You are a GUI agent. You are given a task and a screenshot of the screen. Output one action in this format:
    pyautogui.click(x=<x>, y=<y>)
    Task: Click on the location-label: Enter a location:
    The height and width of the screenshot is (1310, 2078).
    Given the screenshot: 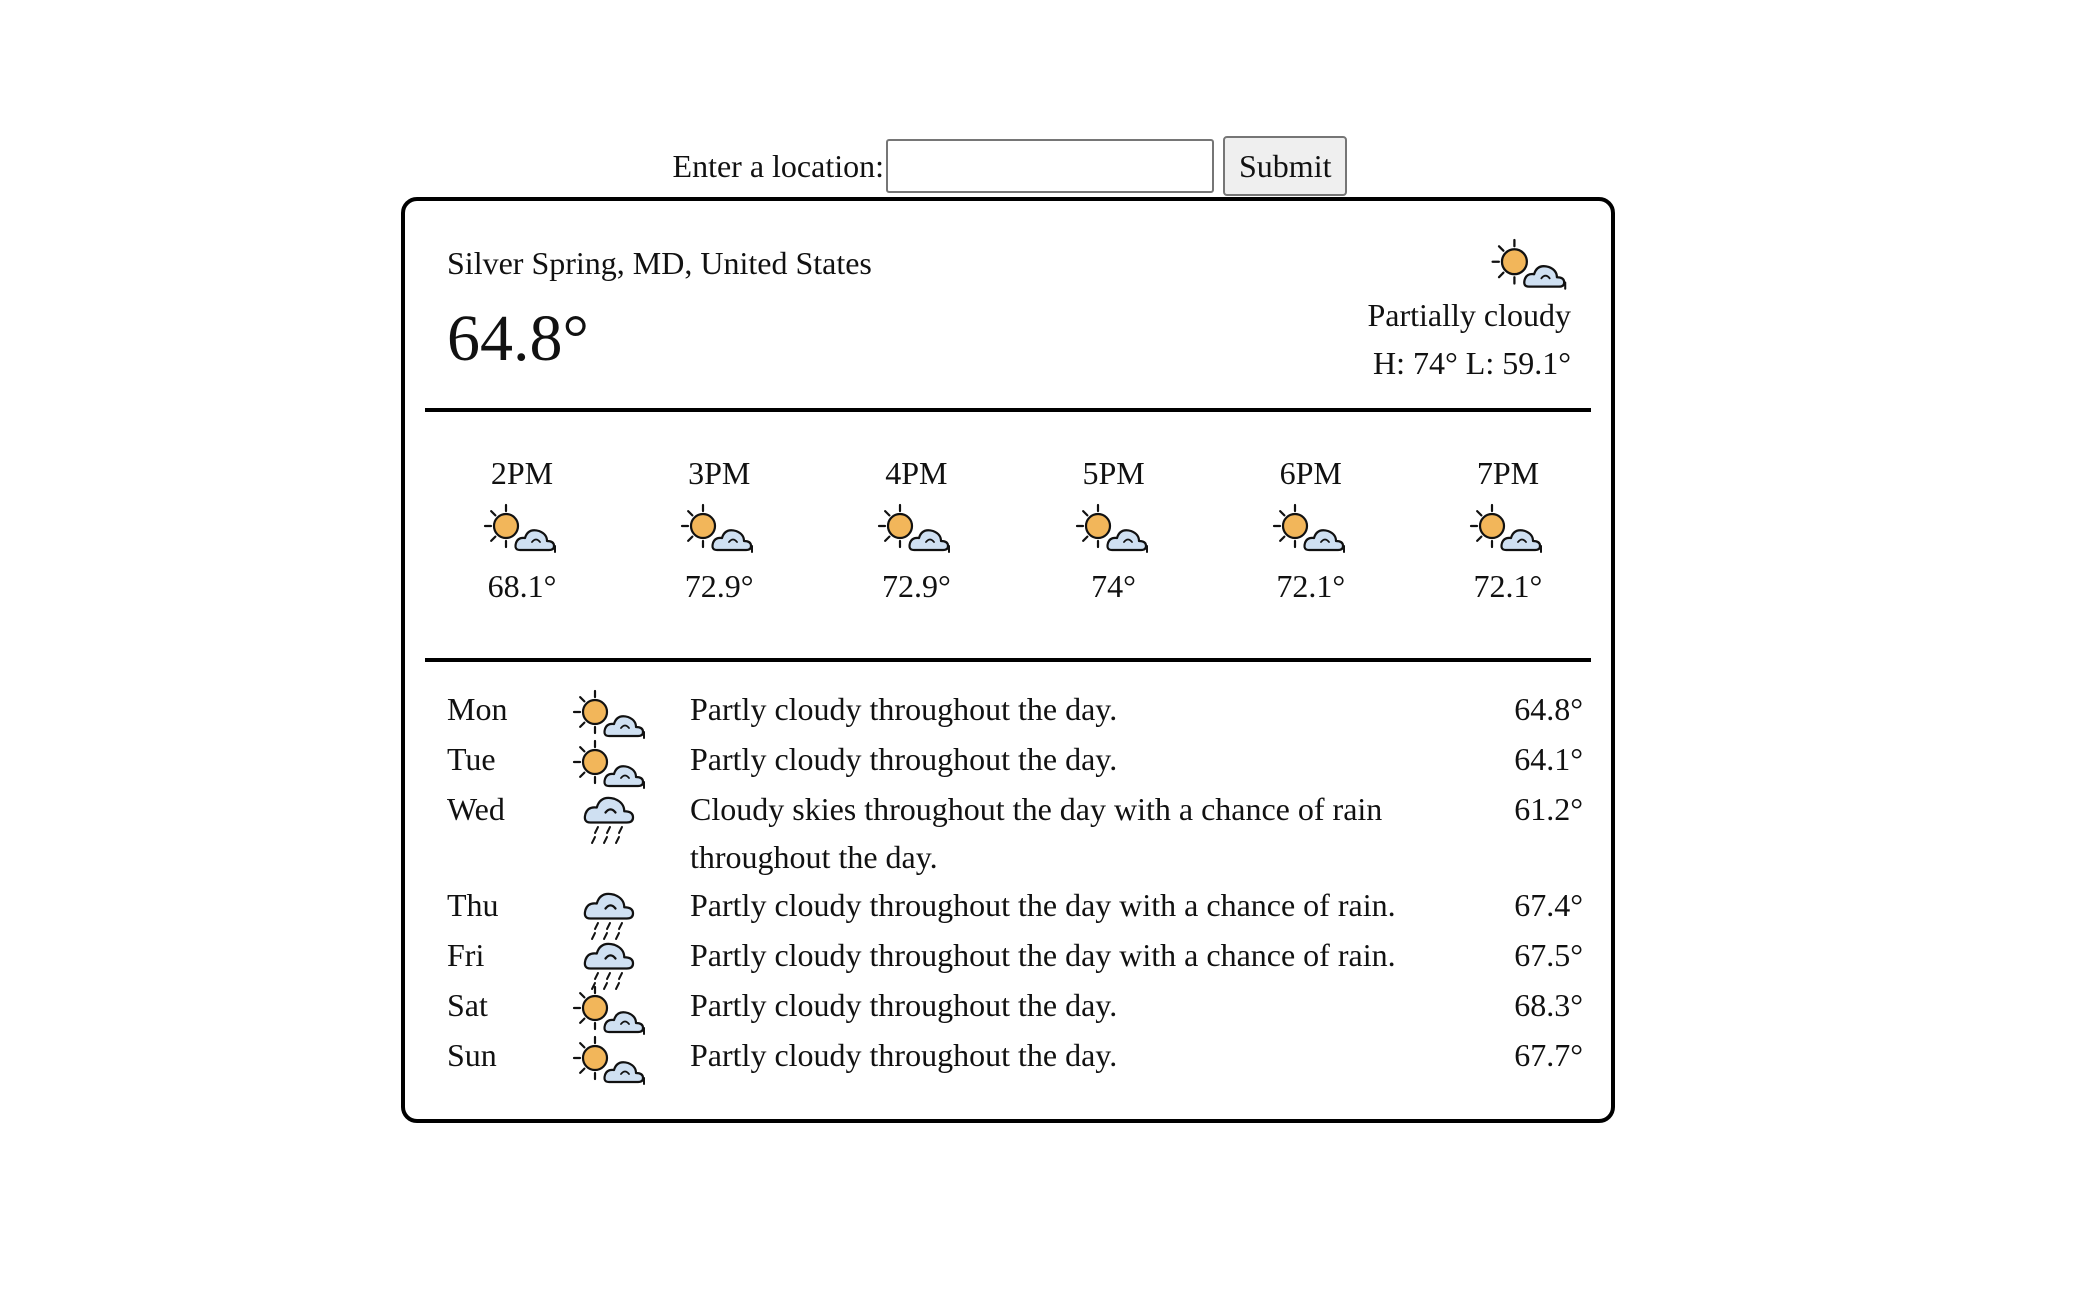 What is the action you would take?
    pyautogui.click(x=778, y=165)
    